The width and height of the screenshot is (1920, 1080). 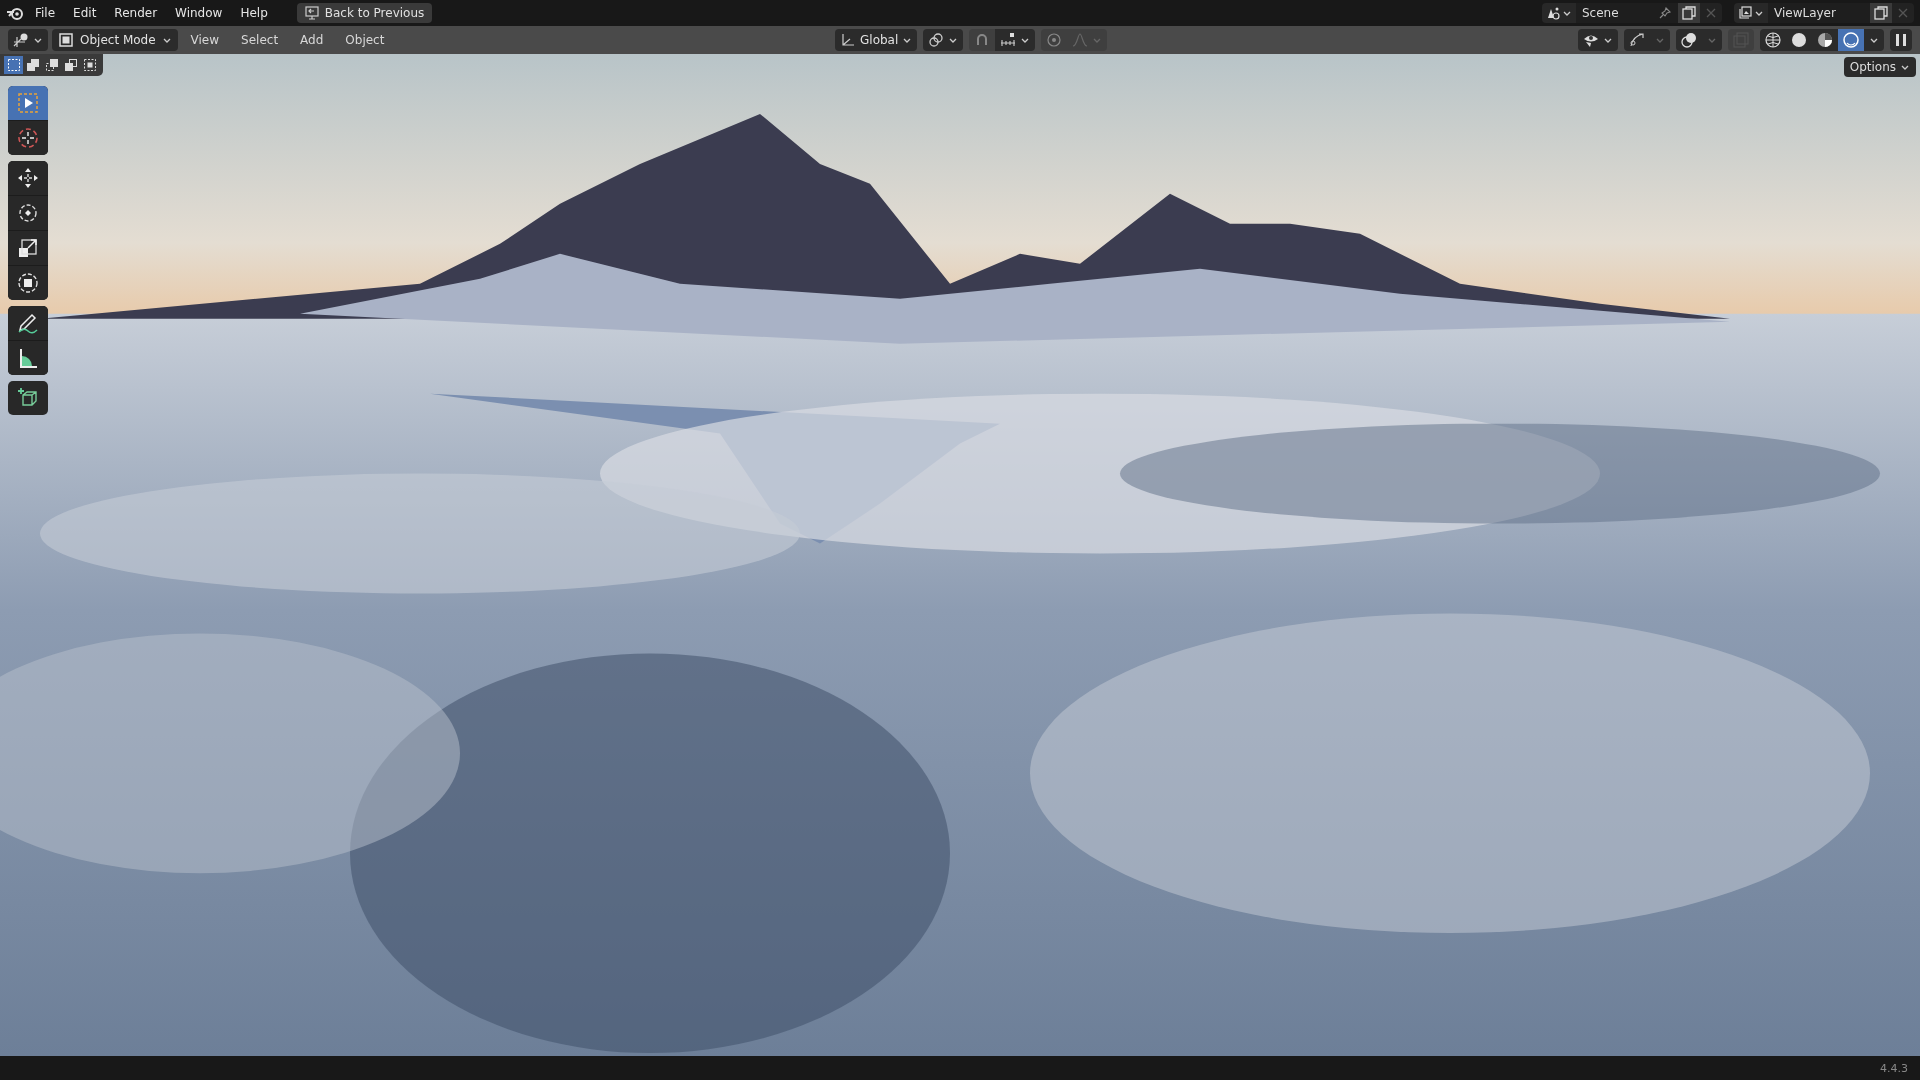 I want to click on proportional-edit-button, so click(x=1054, y=40).